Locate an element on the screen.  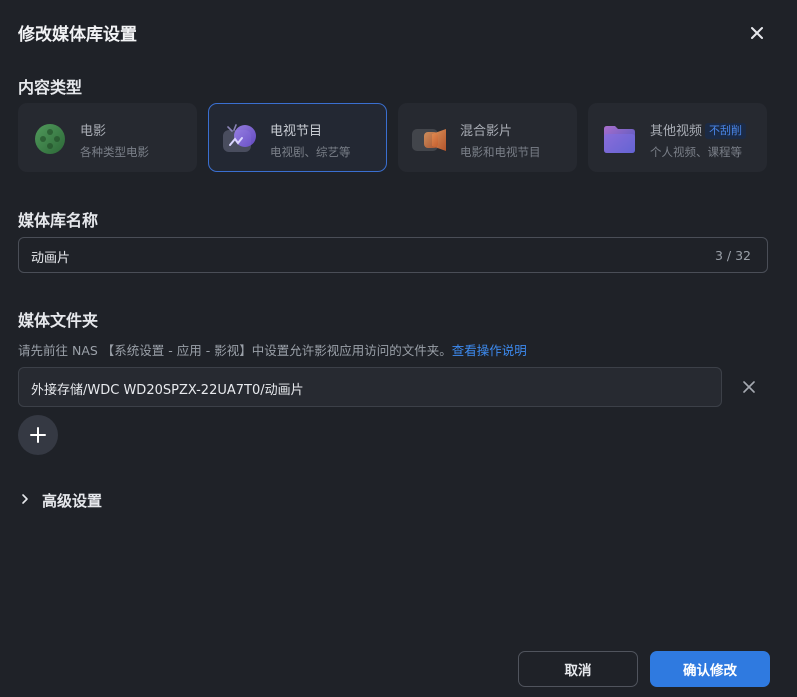
add-folder-button is located at coordinates (38, 435).